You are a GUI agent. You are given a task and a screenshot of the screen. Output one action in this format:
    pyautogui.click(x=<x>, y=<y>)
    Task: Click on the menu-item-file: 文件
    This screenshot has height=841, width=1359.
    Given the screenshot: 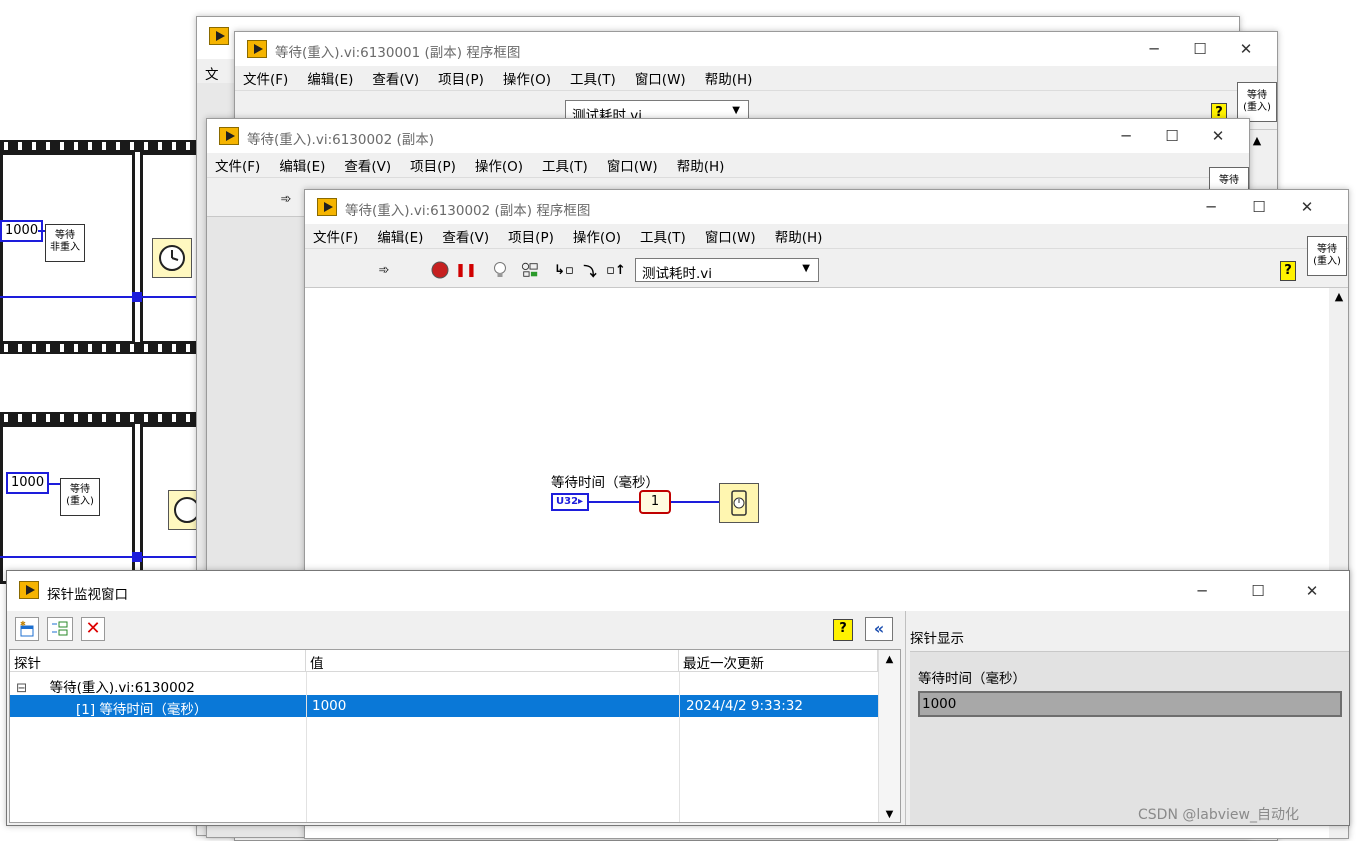 What is the action you would take?
    pyautogui.click(x=217, y=81)
    